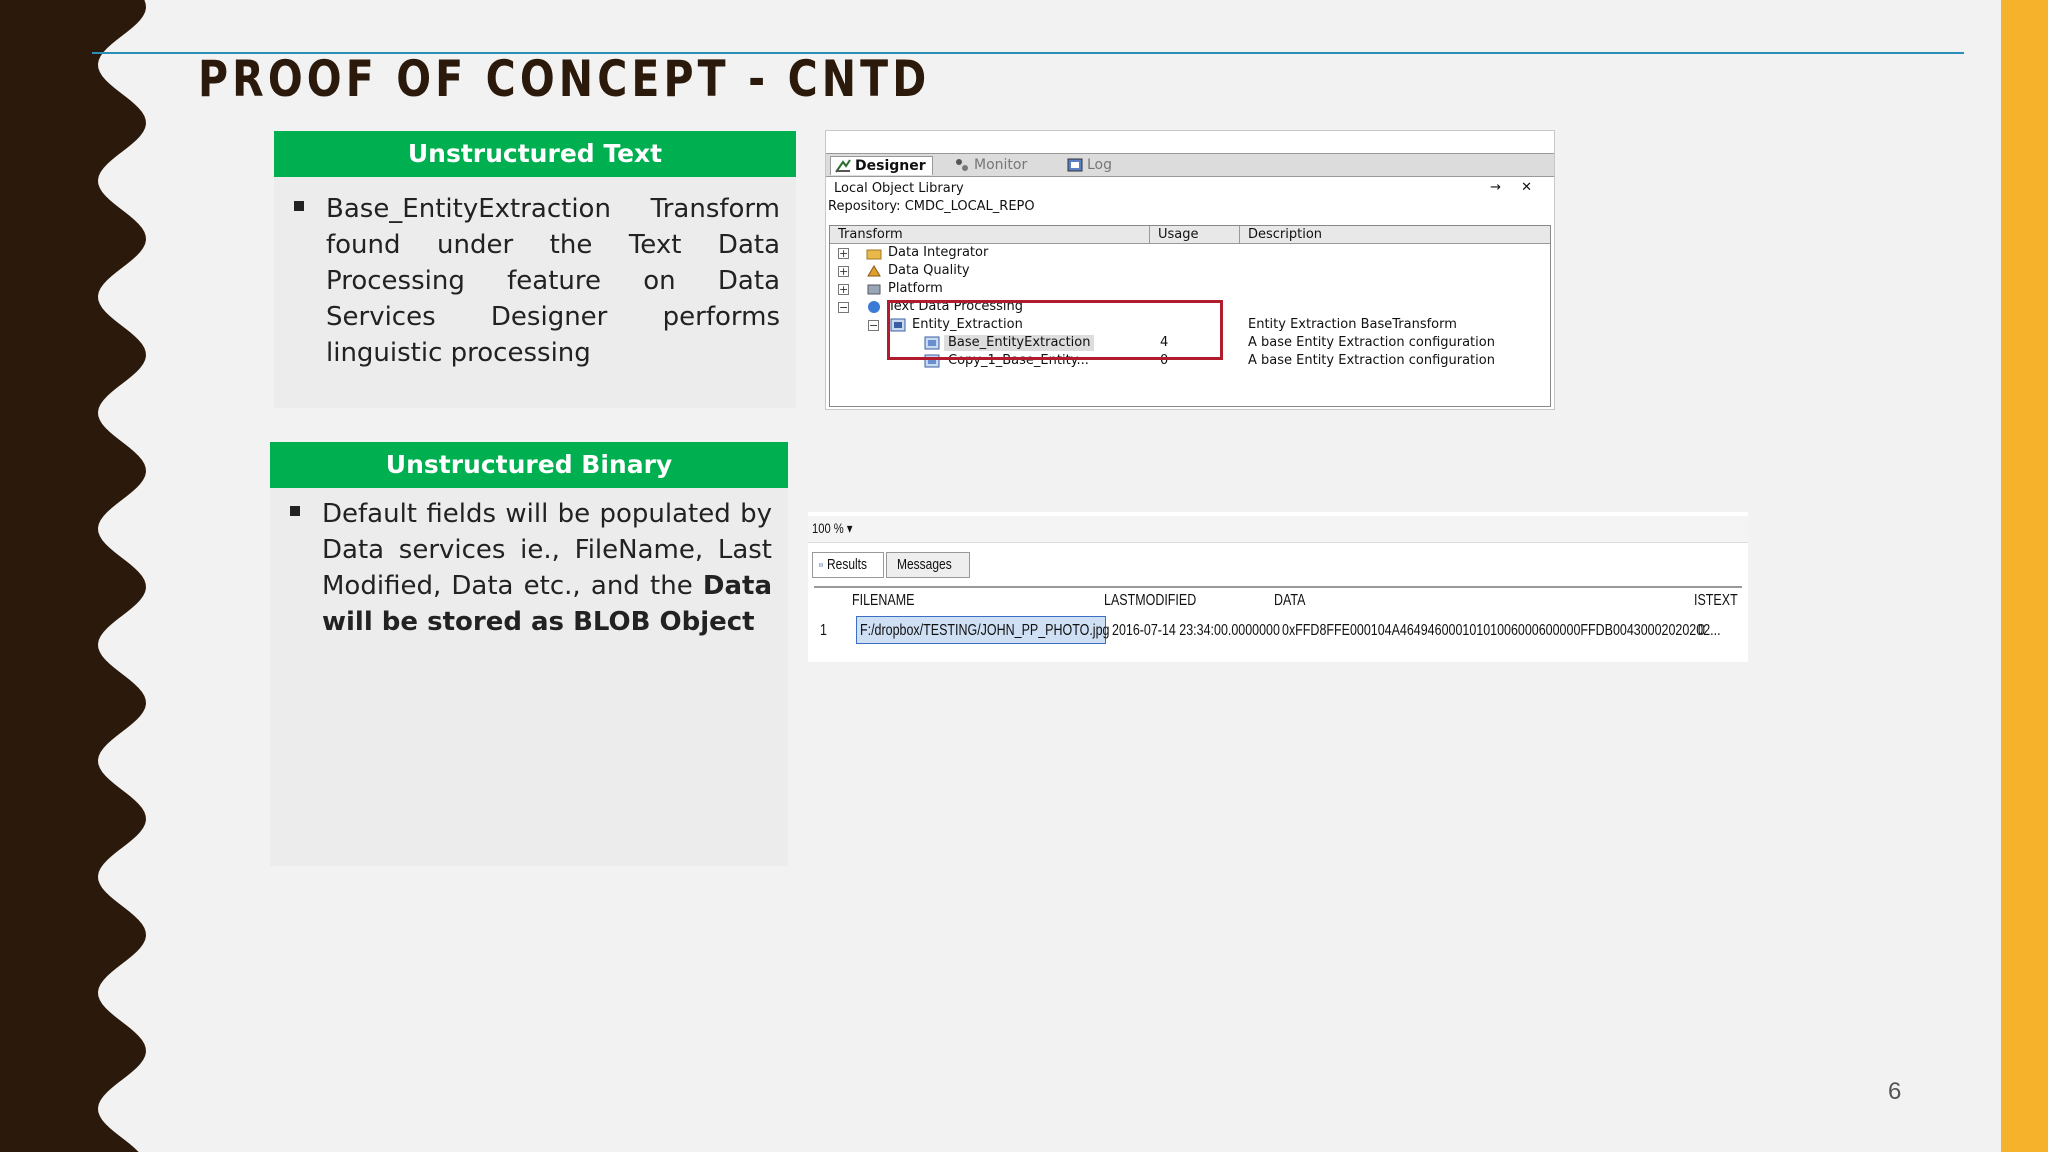 The image size is (2048, 1152). What do you see at coordinates (2024, 576) in the screenshot?
I see `right-color-band` at bounding box center [2024, 576].